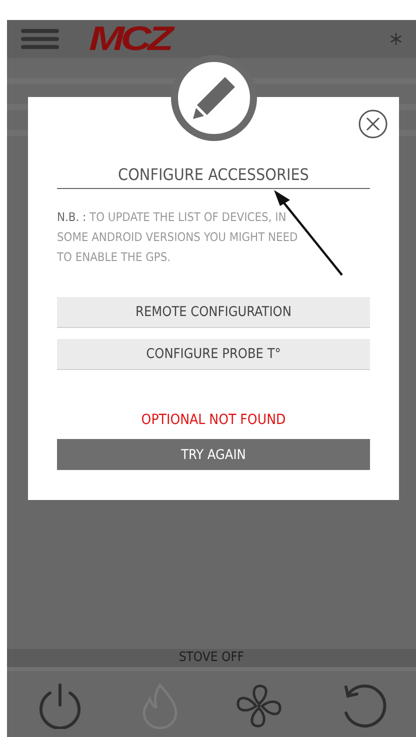  I want to click on note-text: N.B. : TO UPDATE THE LIST OF DEVICES, IN SOME ANDROID VERSIONS YOU MIGHT NEED TO ENABLE THE GPS., so click(178, 237).